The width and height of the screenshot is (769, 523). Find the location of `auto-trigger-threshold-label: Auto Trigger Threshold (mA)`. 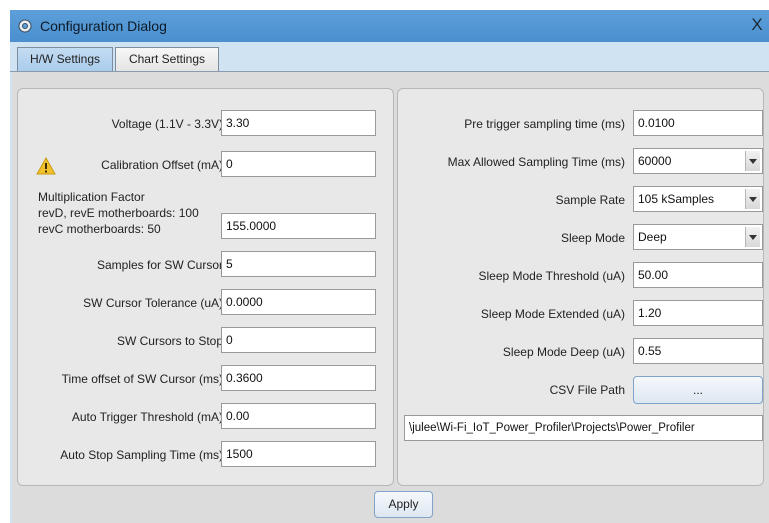

auto-trigger-threshold-label: Auto Trigger Threshold (mA) is located at coordinates (147, 417).